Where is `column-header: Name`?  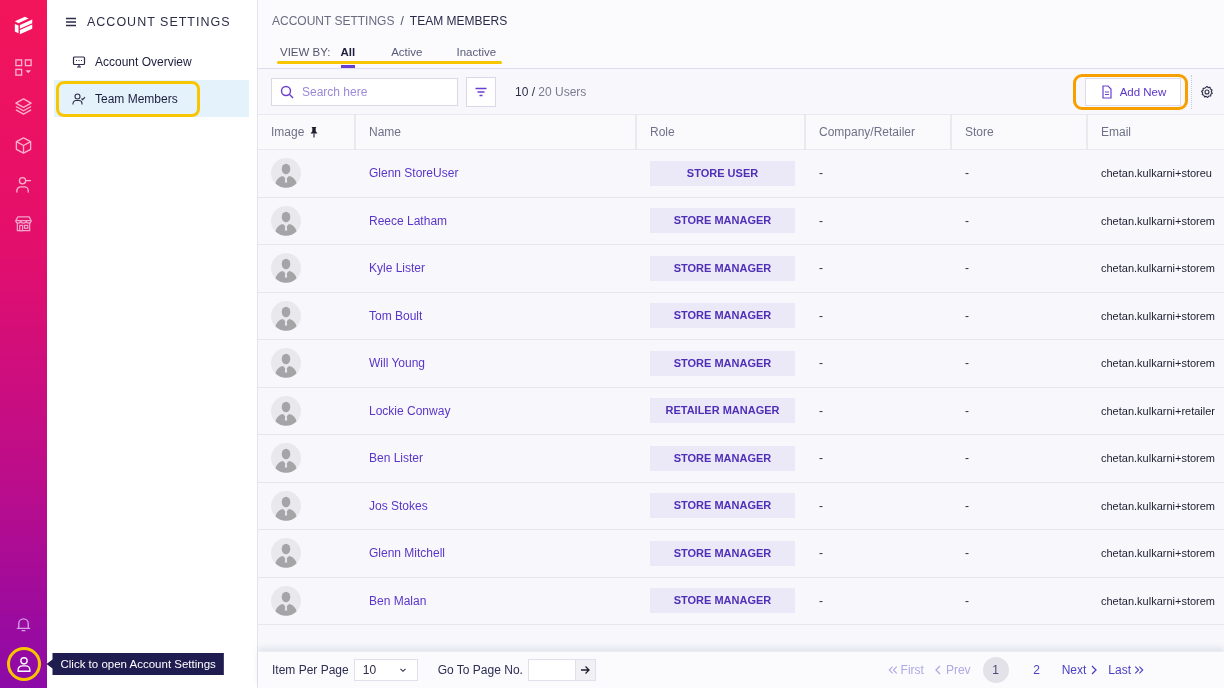
column-header: Name is located at coordinates (385, 132).